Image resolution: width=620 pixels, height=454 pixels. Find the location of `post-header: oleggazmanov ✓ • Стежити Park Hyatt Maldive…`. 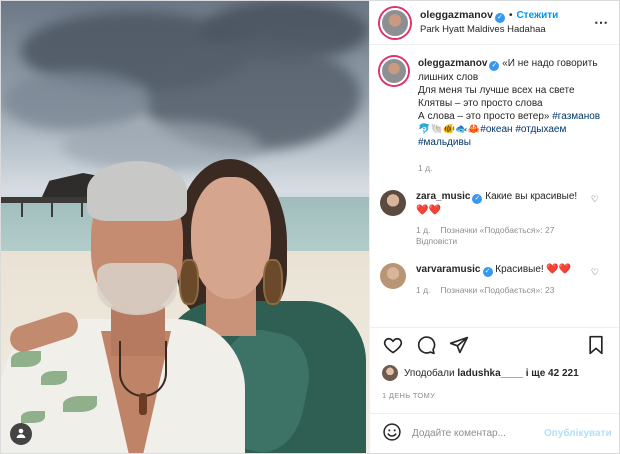

post-header: oleggazmanov ✓ • Стежити Park Hyatt Maldive… is located at coordinates (494, 23).